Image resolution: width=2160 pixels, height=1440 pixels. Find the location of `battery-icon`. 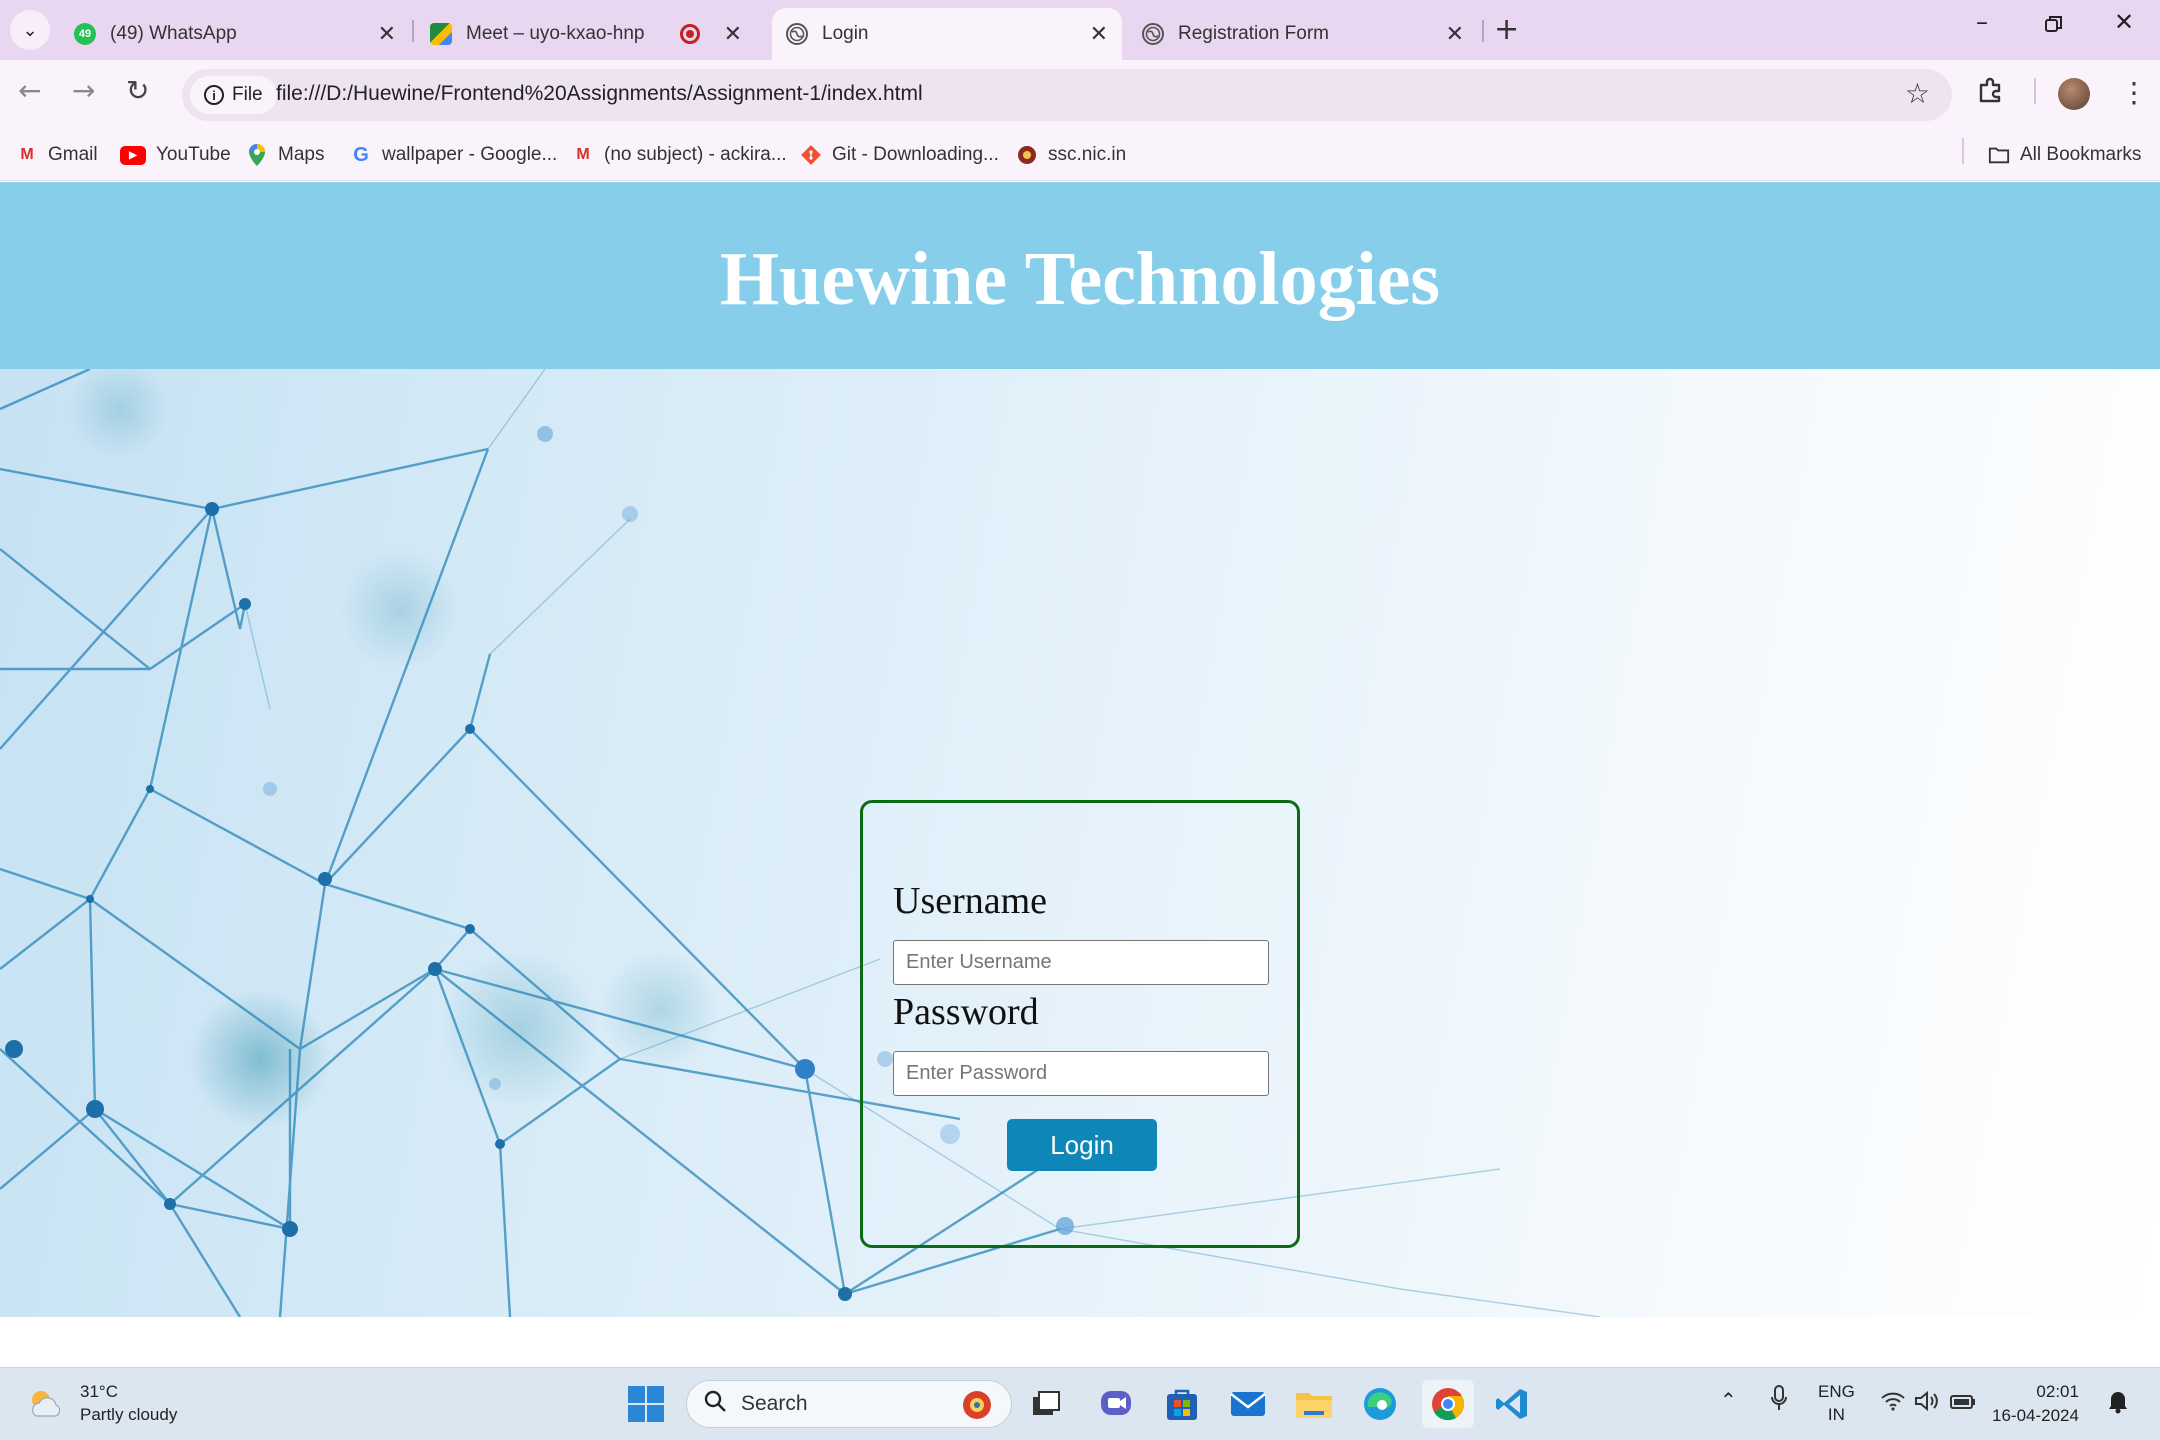

battery-icon is located at coordinates (1963, 1404).